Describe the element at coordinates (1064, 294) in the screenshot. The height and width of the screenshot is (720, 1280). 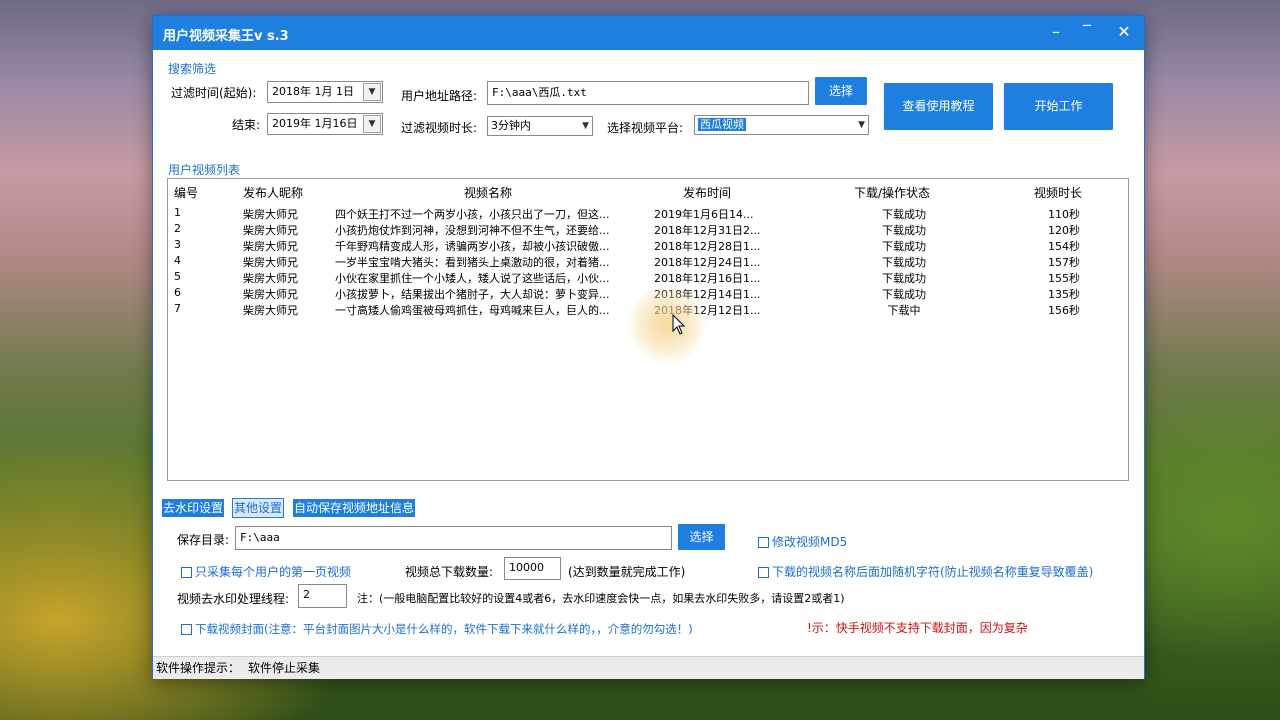
I see `cell-duration: 135秒` at that location.